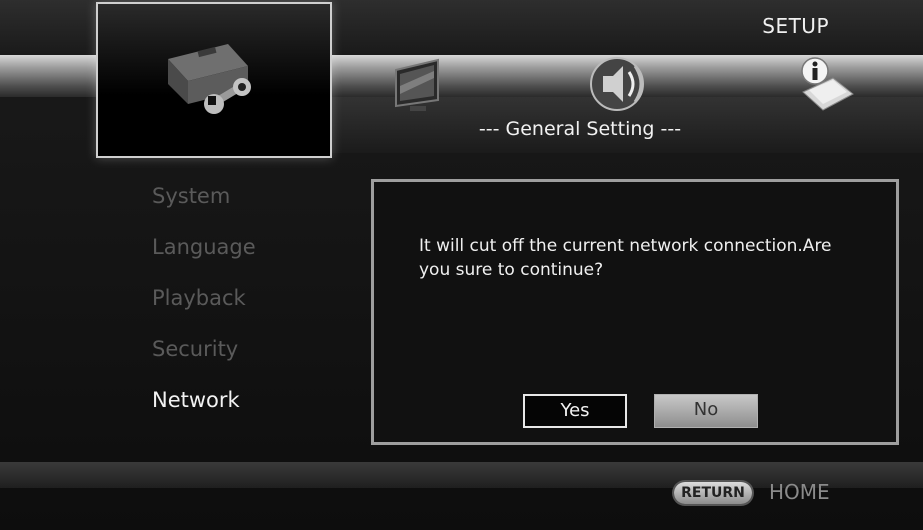  What do you see at coordinates (209, 79) in the screenshot?
I see `toolbox-icon` at bounding box center [209, 79].